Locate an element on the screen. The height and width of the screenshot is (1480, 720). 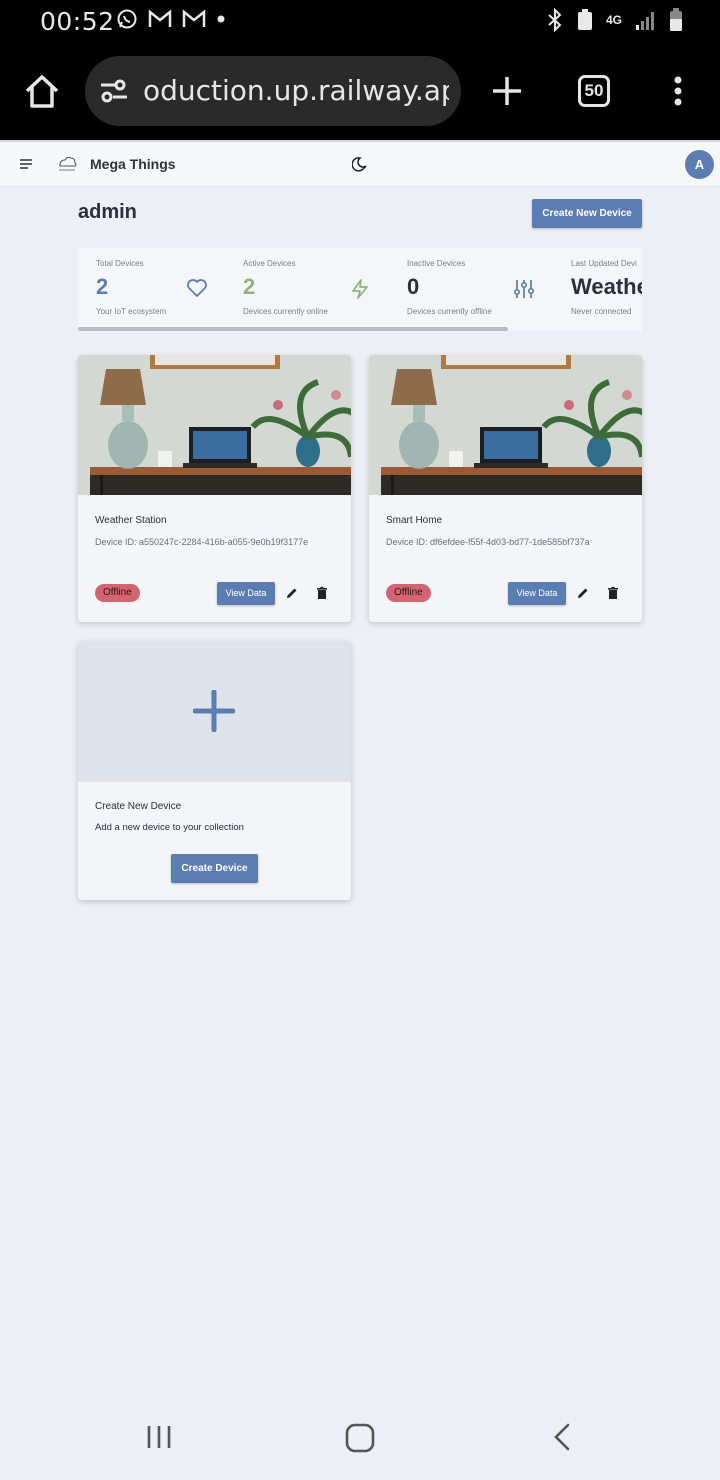
stat-subtitle: Devices currently online is located at coordinates (285, 311).